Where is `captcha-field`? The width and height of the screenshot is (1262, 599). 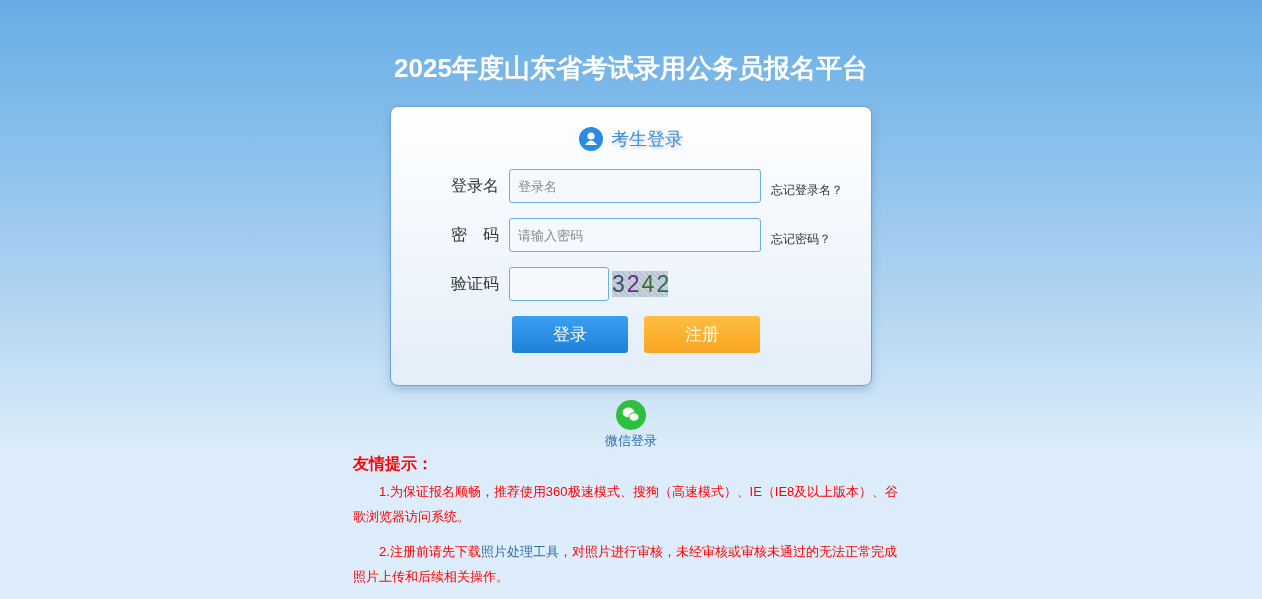
captcha-field is located at coordinates (559, 284).